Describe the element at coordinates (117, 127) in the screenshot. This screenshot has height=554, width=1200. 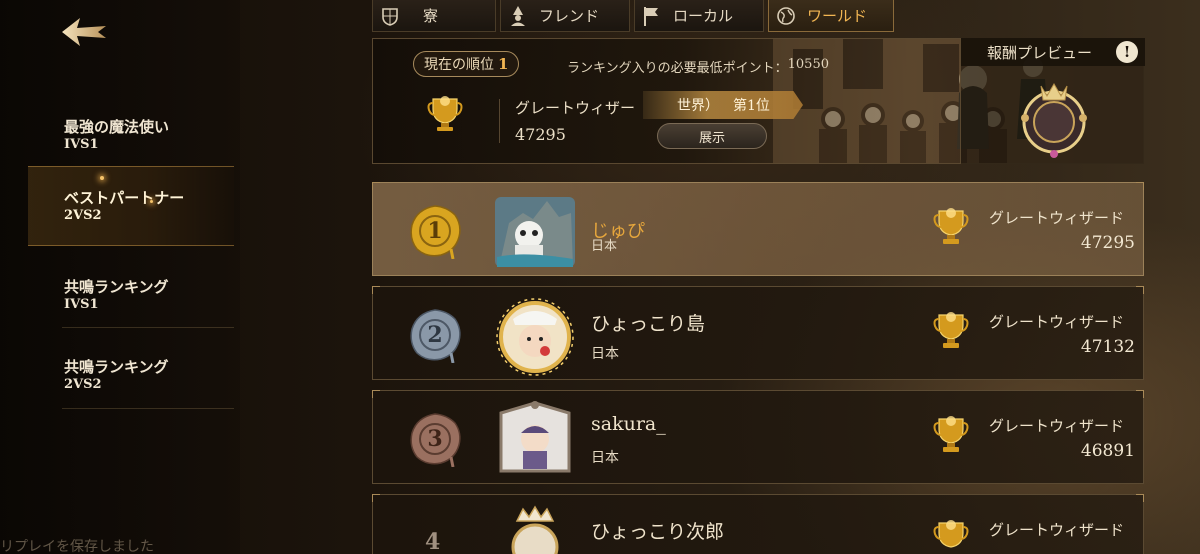
I see `sidebar-item-label: 最強の魔法使い` at that location.